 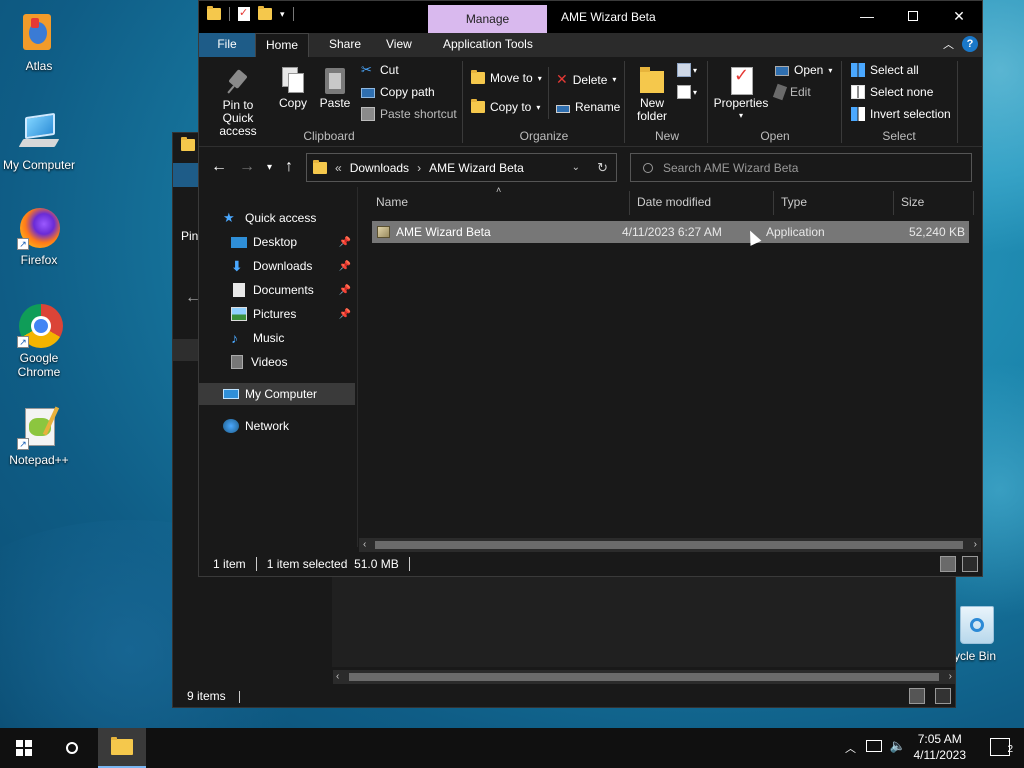 I want to click on select-none-button: Select none, so click(x=892, y=92).